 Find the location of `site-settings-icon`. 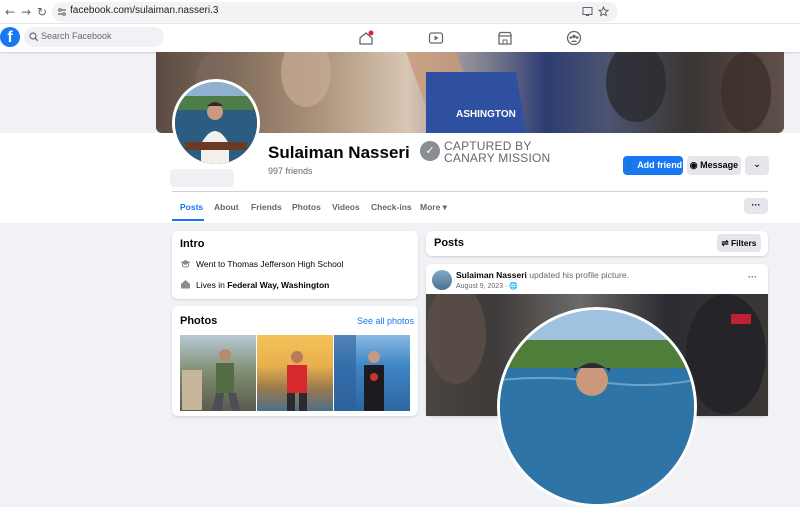

site-settings-icon is located at coordinates (62, 12).